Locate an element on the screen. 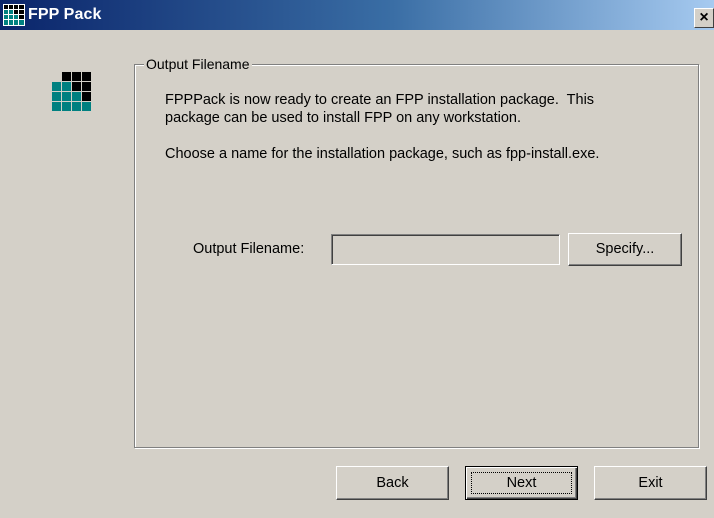  exit-button: Exit is located at coordinates (650, 483).